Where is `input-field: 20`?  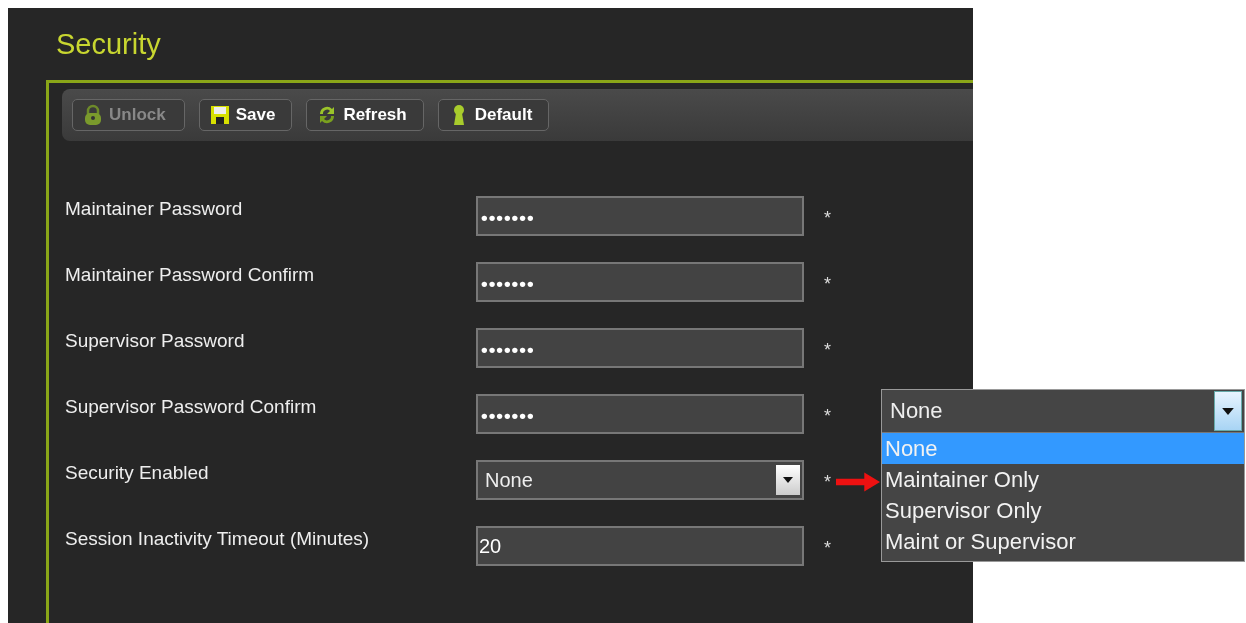
input-field: 20 is located at coordinates (640, 546).